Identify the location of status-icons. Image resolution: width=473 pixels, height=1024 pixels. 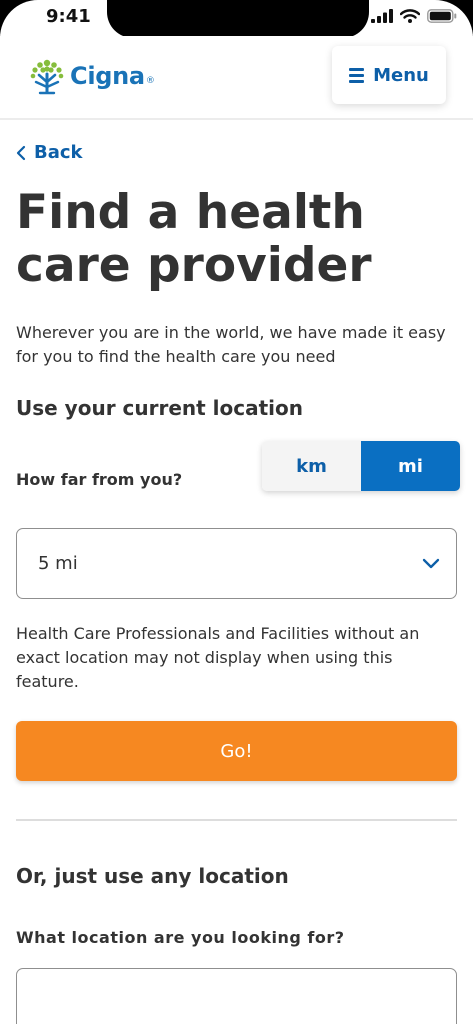
(414, 16).